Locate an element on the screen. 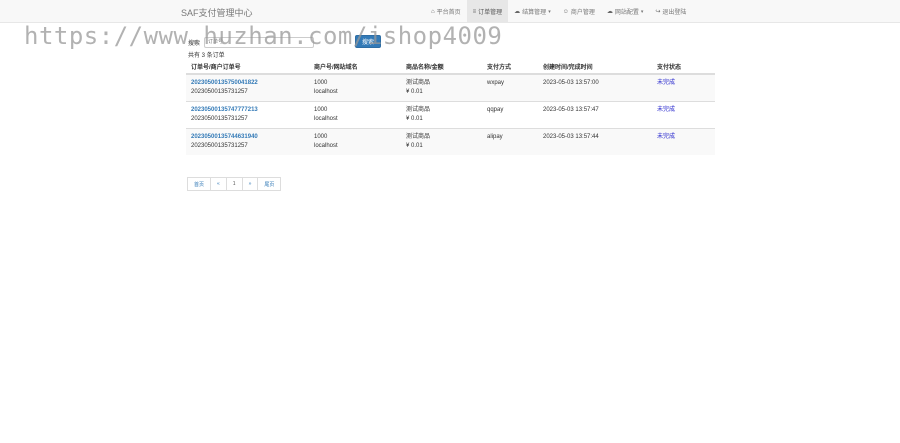 The image size is (900, 443). order-number-link: 20230500135750041822 is located at coordinates (252, 83).